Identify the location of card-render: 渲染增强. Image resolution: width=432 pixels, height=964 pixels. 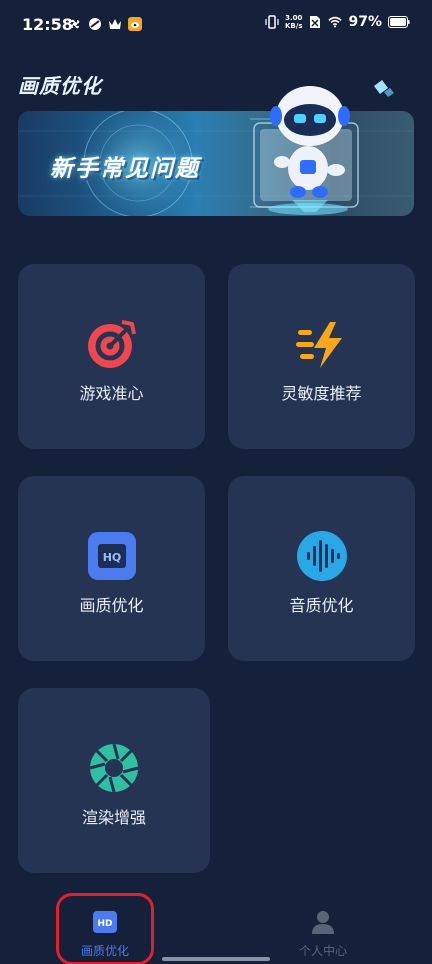
(114, 780).